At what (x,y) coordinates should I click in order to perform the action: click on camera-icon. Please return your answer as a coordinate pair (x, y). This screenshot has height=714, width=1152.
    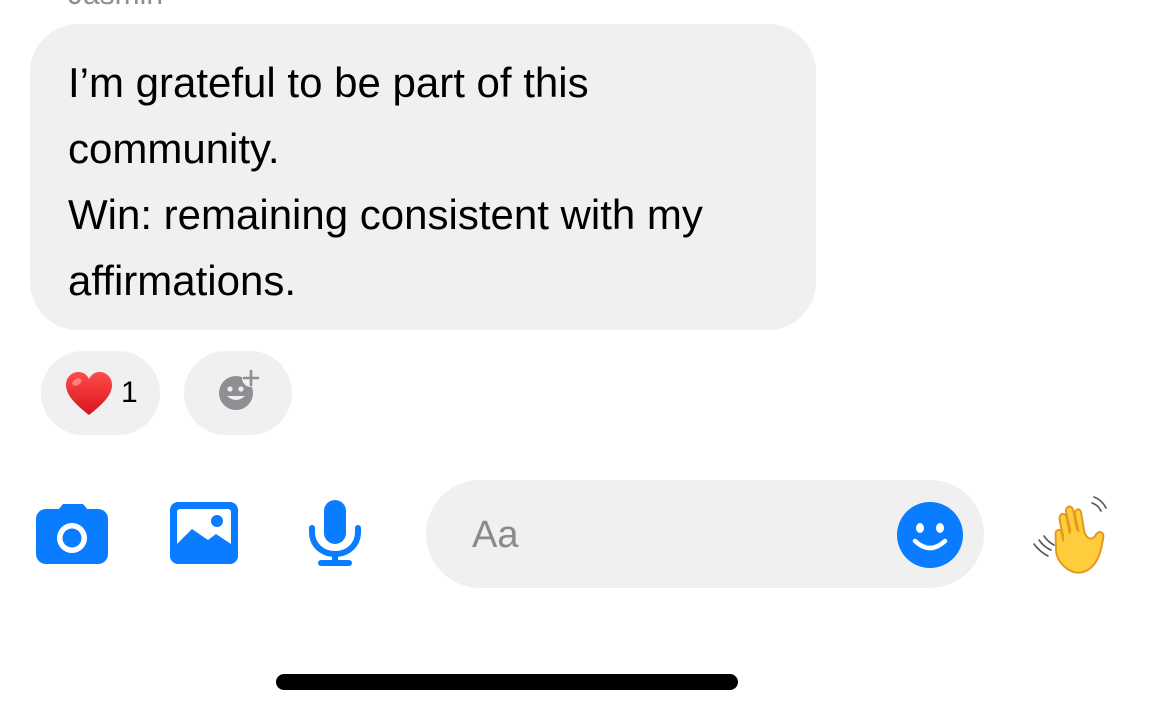
    Looking at the image, I should click on (73, 535).